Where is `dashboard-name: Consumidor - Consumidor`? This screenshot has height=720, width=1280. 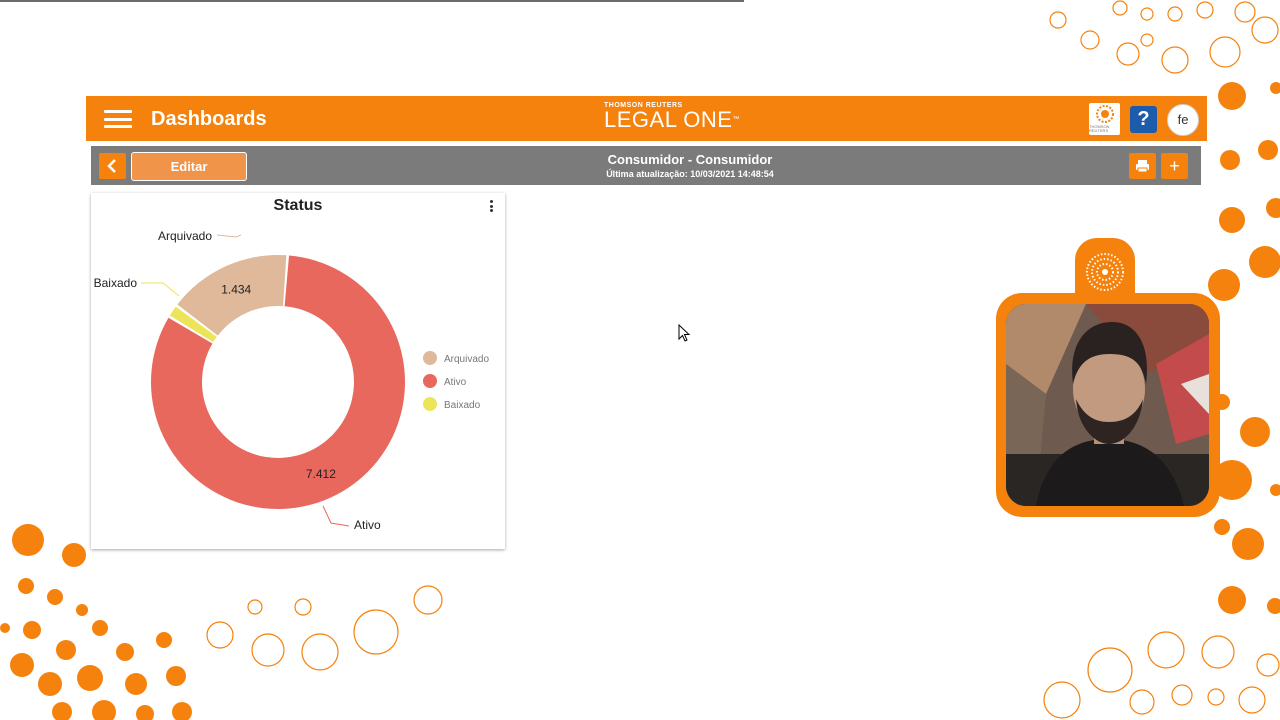 dashboard-name: Consumidor - Consumidor is located at coordinates (690, 159).